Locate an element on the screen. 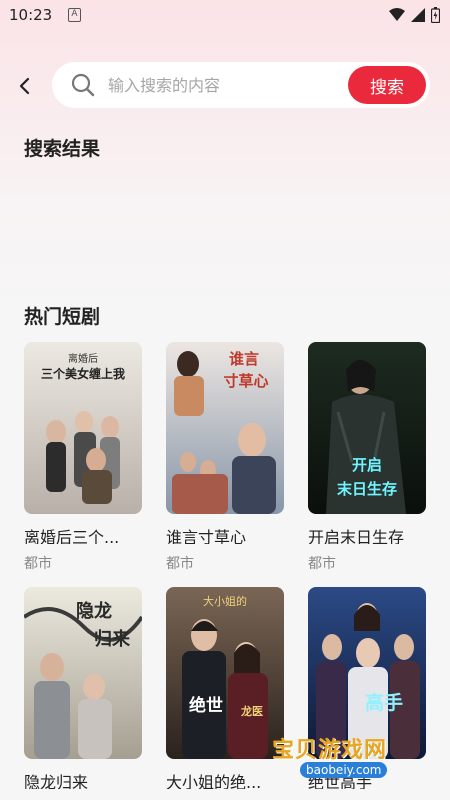 This screenshot has height=800, width=450. wifi-icon is located at coordinates (397, 14).